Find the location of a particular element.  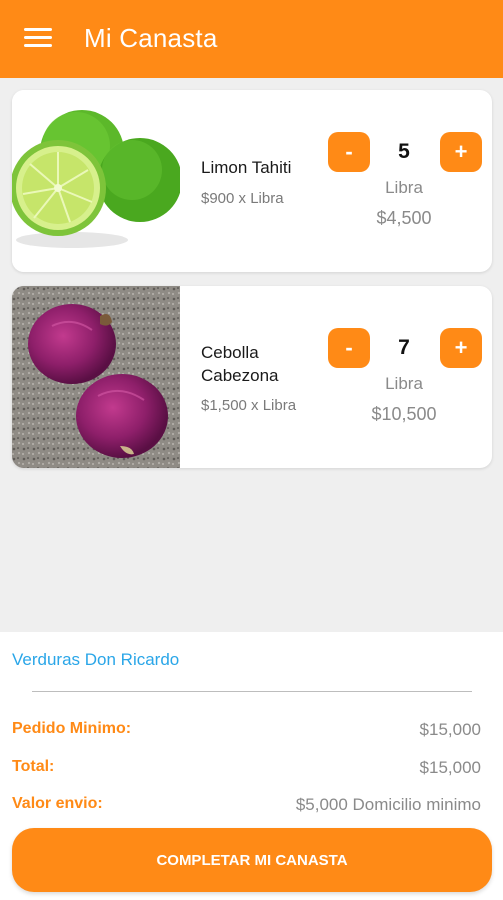

app-title: Mi Canasta is located at coordinates (151, 38).